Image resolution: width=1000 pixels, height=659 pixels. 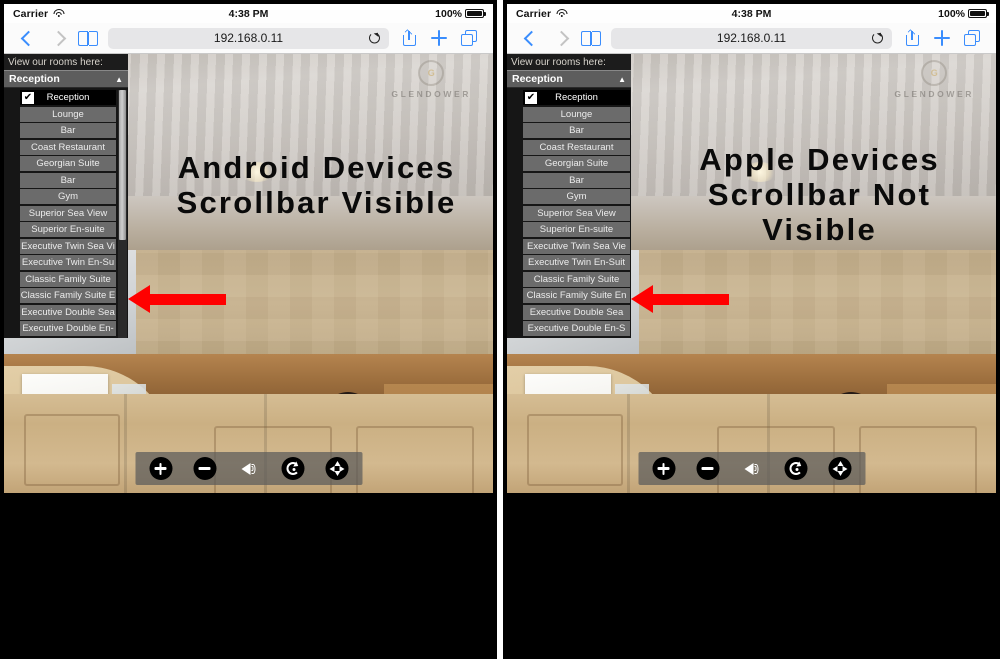 What do you see at coordinates (122, 165) in the screenshot?
I see `scrollbar-thumb` at bounding box center [122, 165].